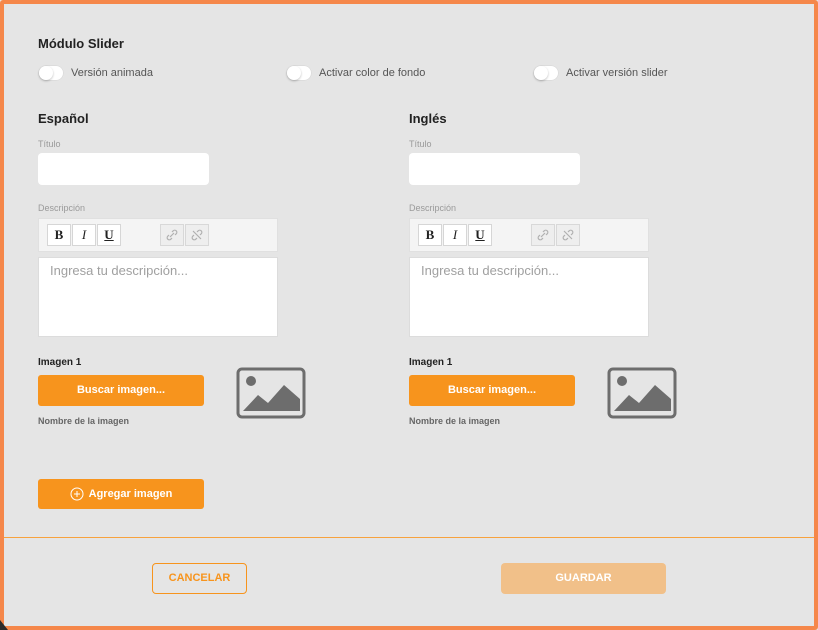 This screenshot has height=630, width=818. Describe the element at coordinates (123, 169) in the screenshot. I see `spanish-title-input` at that location.